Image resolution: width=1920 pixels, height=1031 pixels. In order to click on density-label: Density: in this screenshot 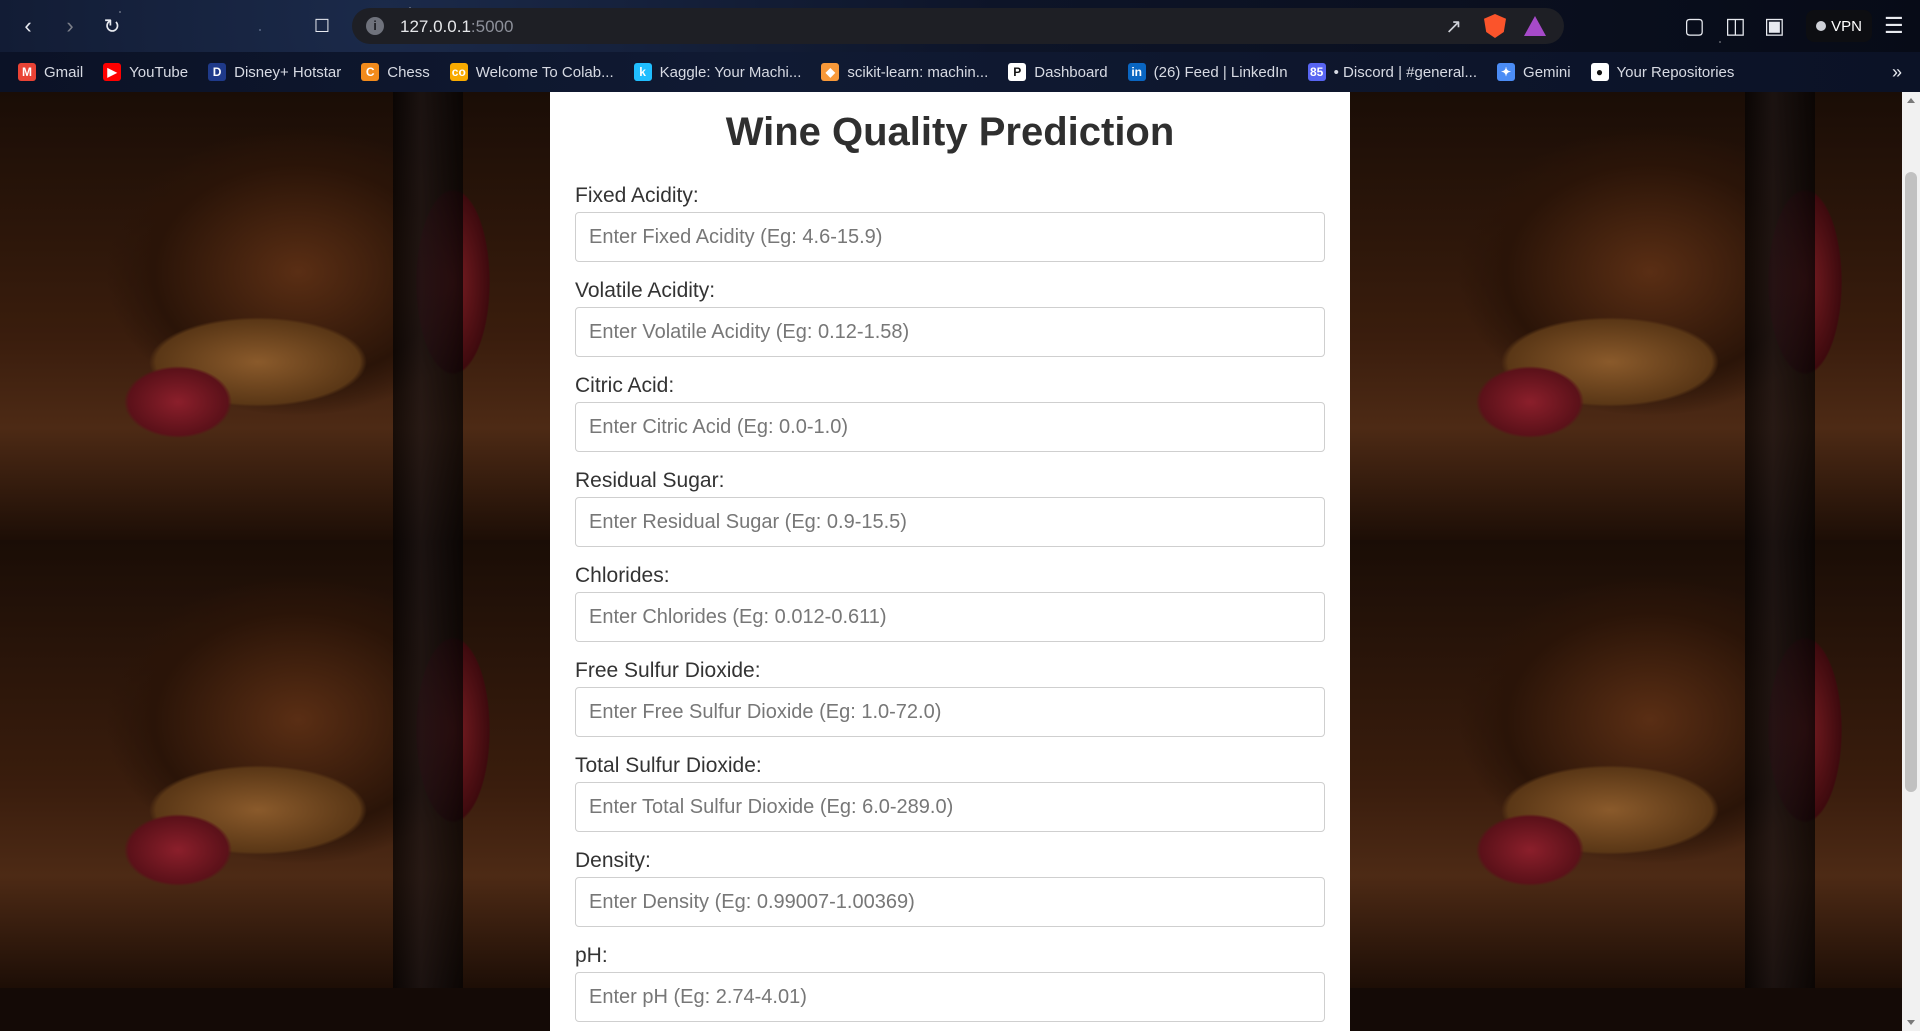, I will do `click(613, 860)`.